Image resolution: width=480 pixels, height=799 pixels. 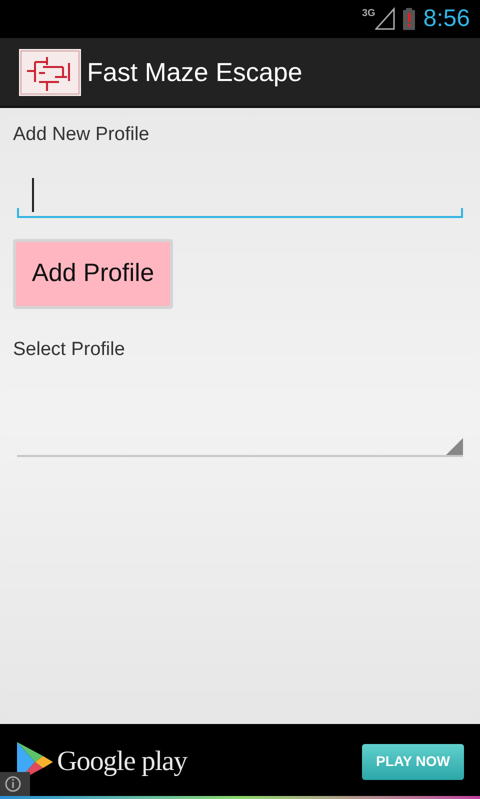 I want to click on signal-icon, so click(x=385, y=19).